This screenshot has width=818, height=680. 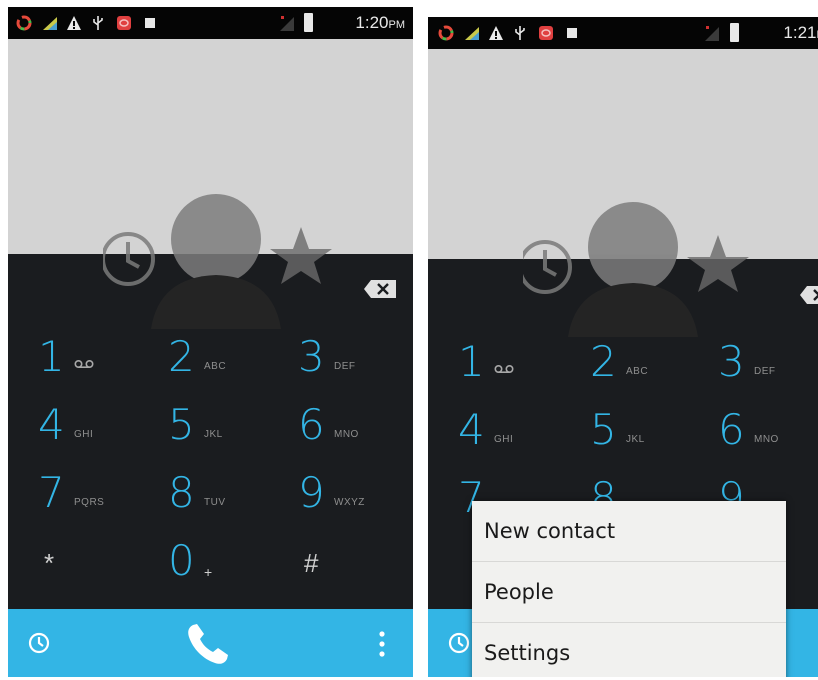 What do you see at coordinates (355, 493) in the screenshot?
I see `dial-key-9: 9 WXYZ` at bounding box center [355, 493].